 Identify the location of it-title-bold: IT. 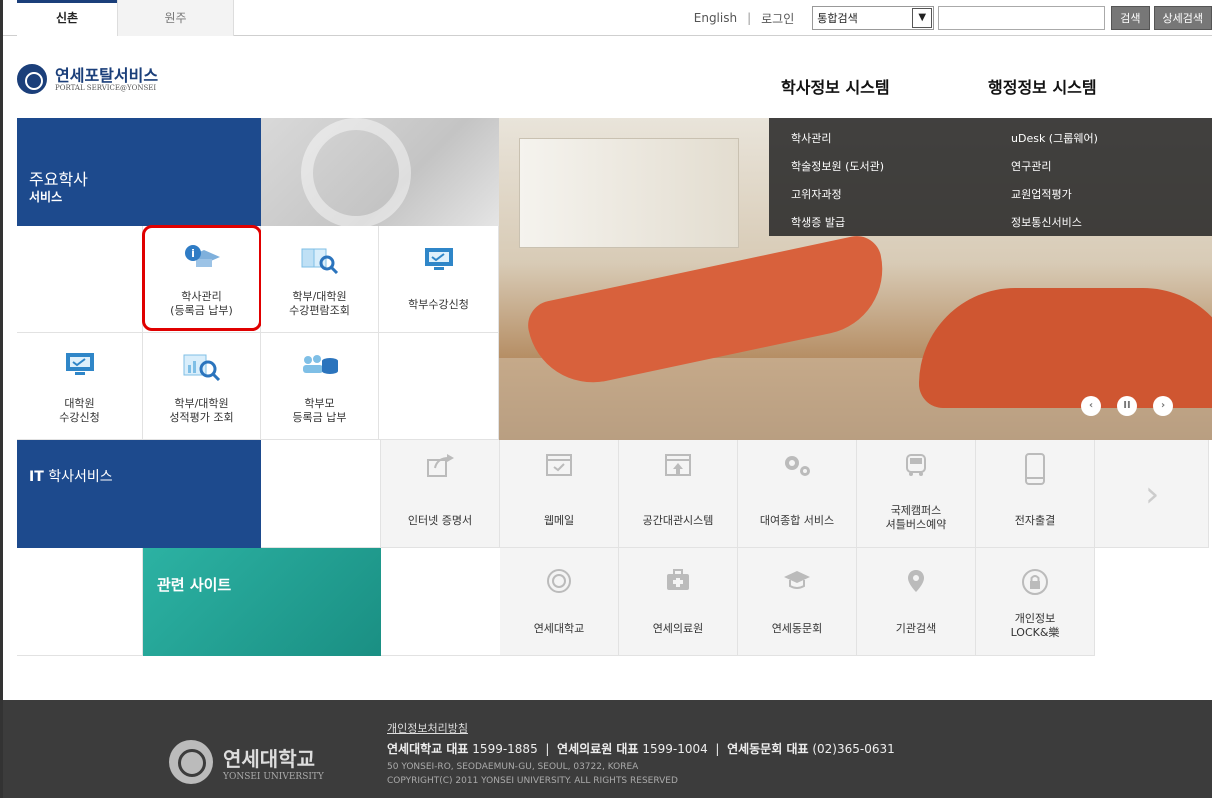
(36, 477).